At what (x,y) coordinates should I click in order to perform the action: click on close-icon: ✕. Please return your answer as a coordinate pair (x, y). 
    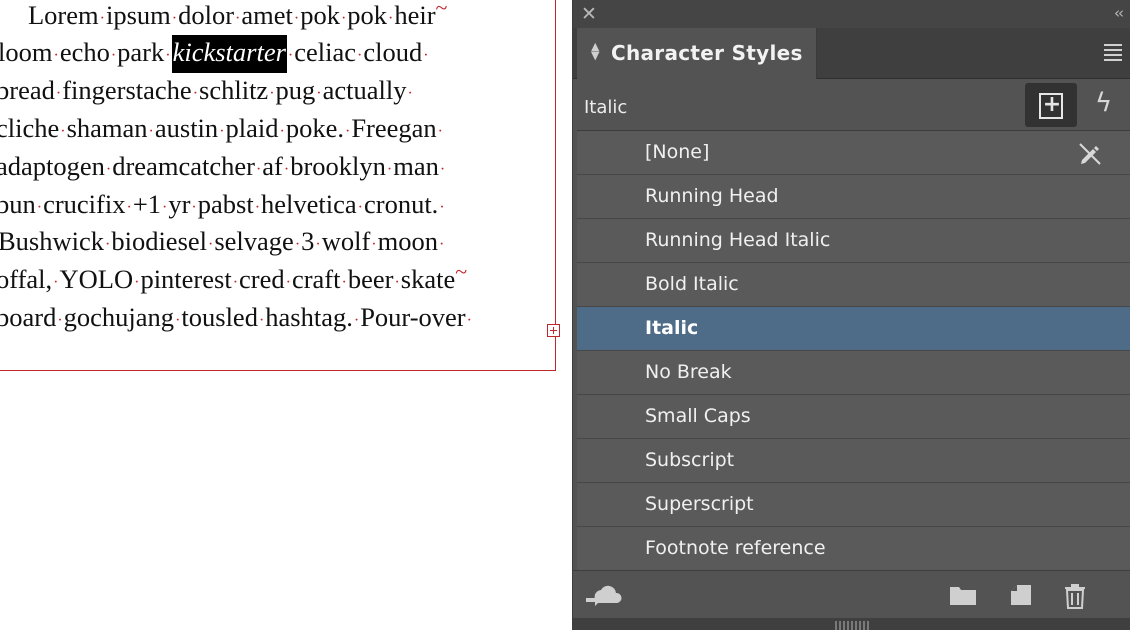
    Looking at the image, I should click on (589, 14).